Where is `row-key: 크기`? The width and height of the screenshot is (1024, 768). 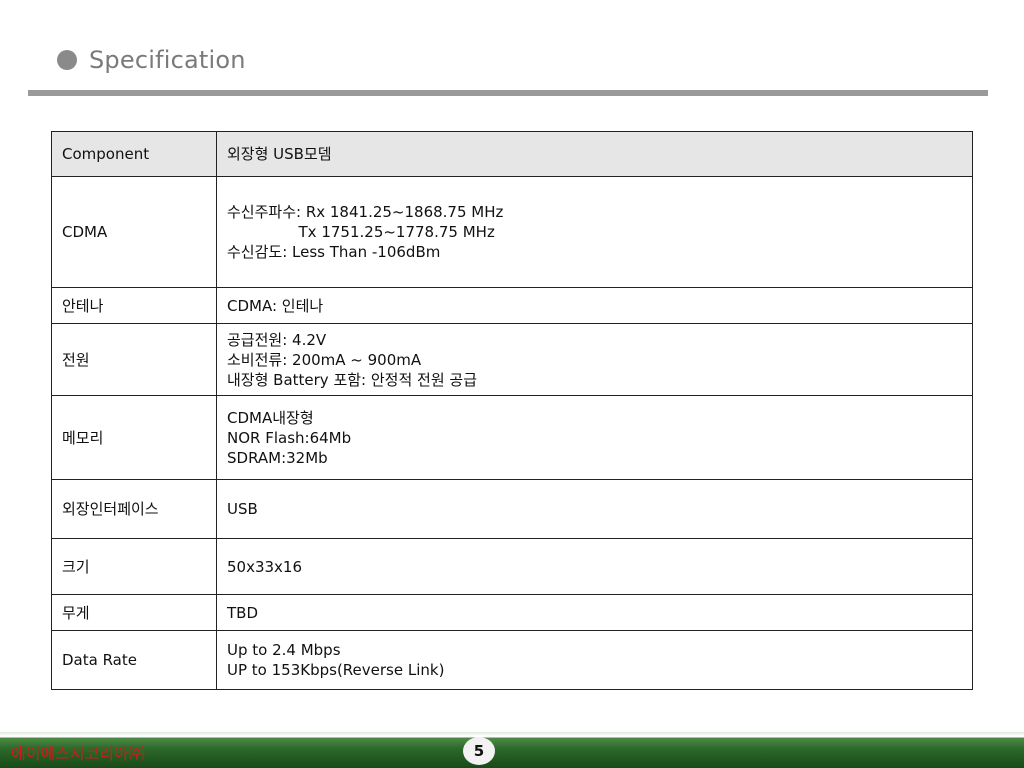
row-key: 크기 is located at coordinates (134, 566).